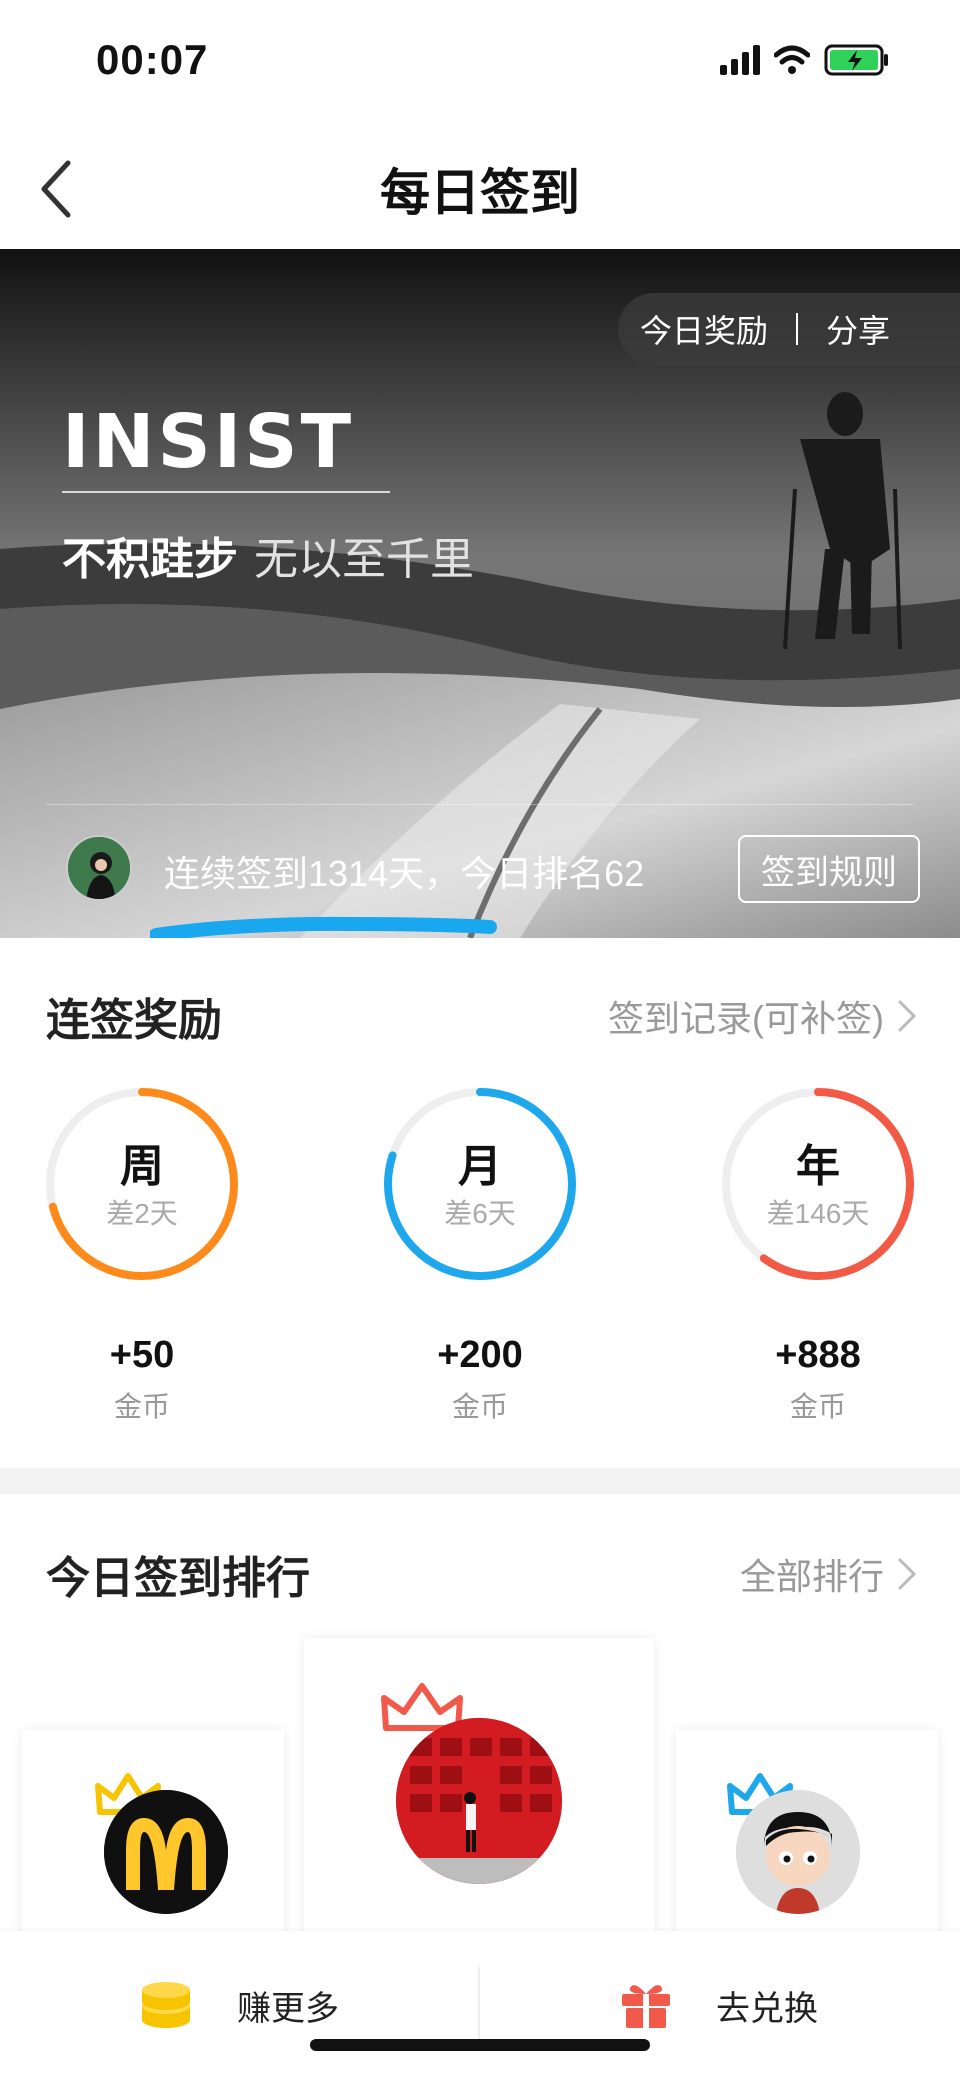 The height and width of the screenshot is (2079, 960). Describe the element at coordinates (480, 193) in the screenshot. I see `page-title: 每日签到` at that location.